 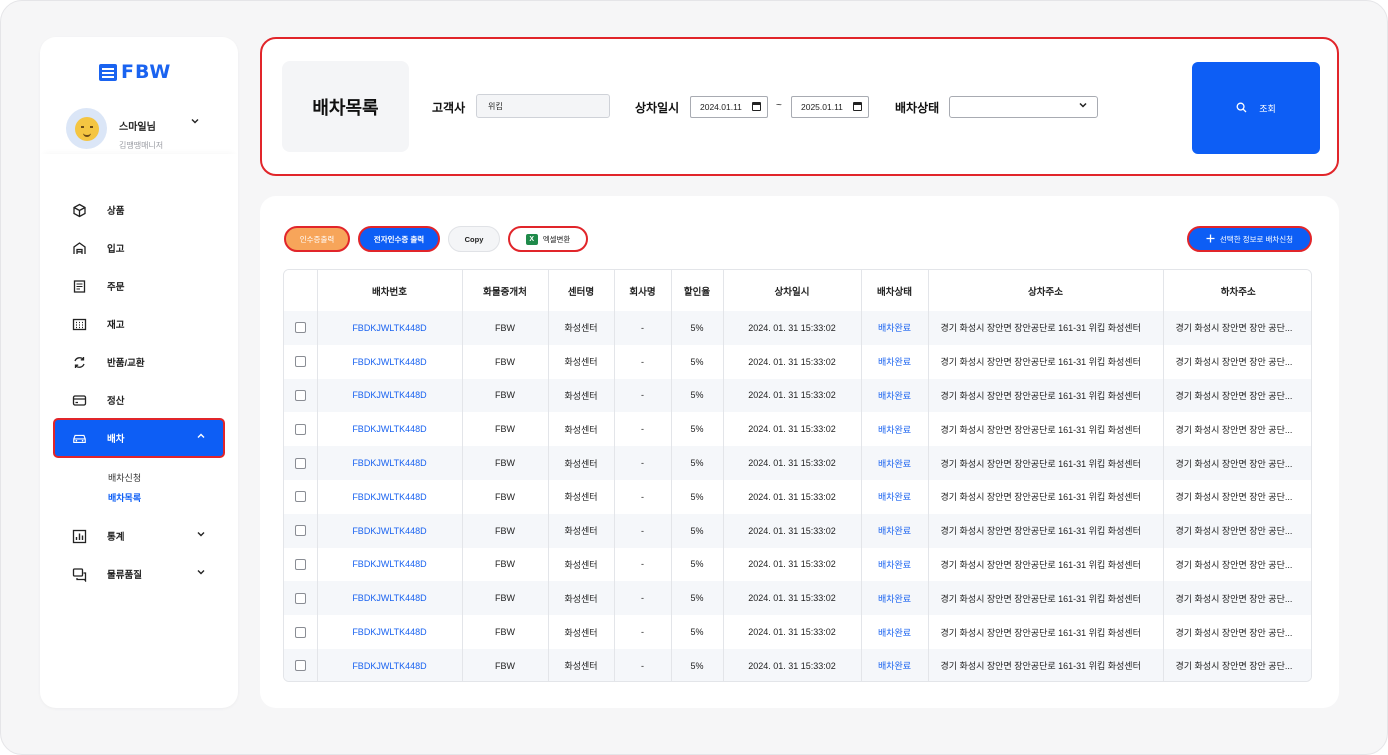 What do you see at coordinates (139, 324) in the screenshot?
I see `sidebar-item-stock: 재고` at bounding box center [139, 324].